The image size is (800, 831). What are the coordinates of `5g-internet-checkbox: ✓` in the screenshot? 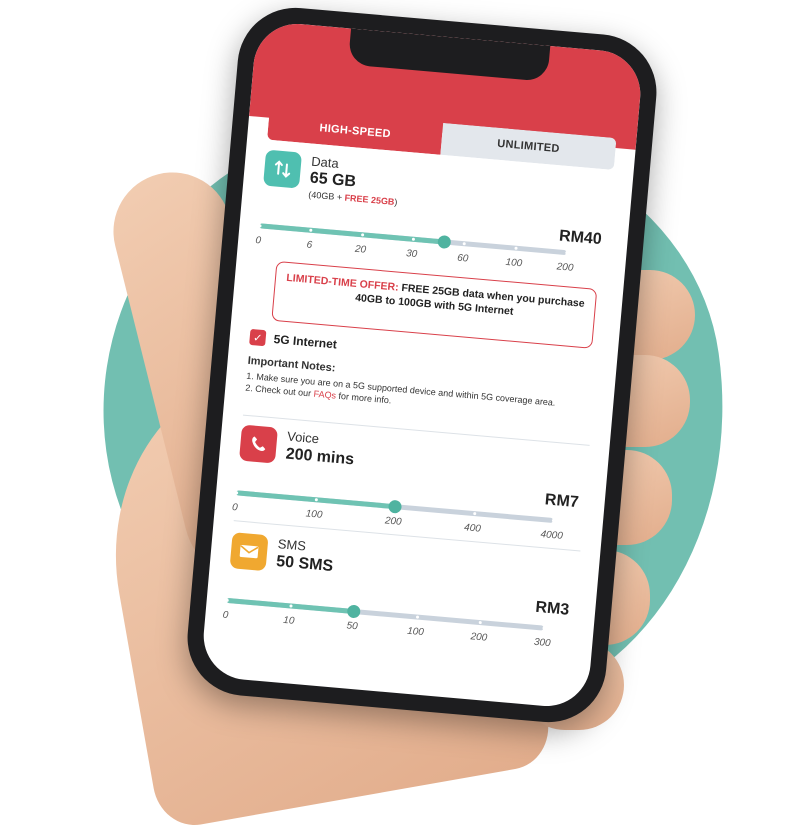 It's located at (258, 337).